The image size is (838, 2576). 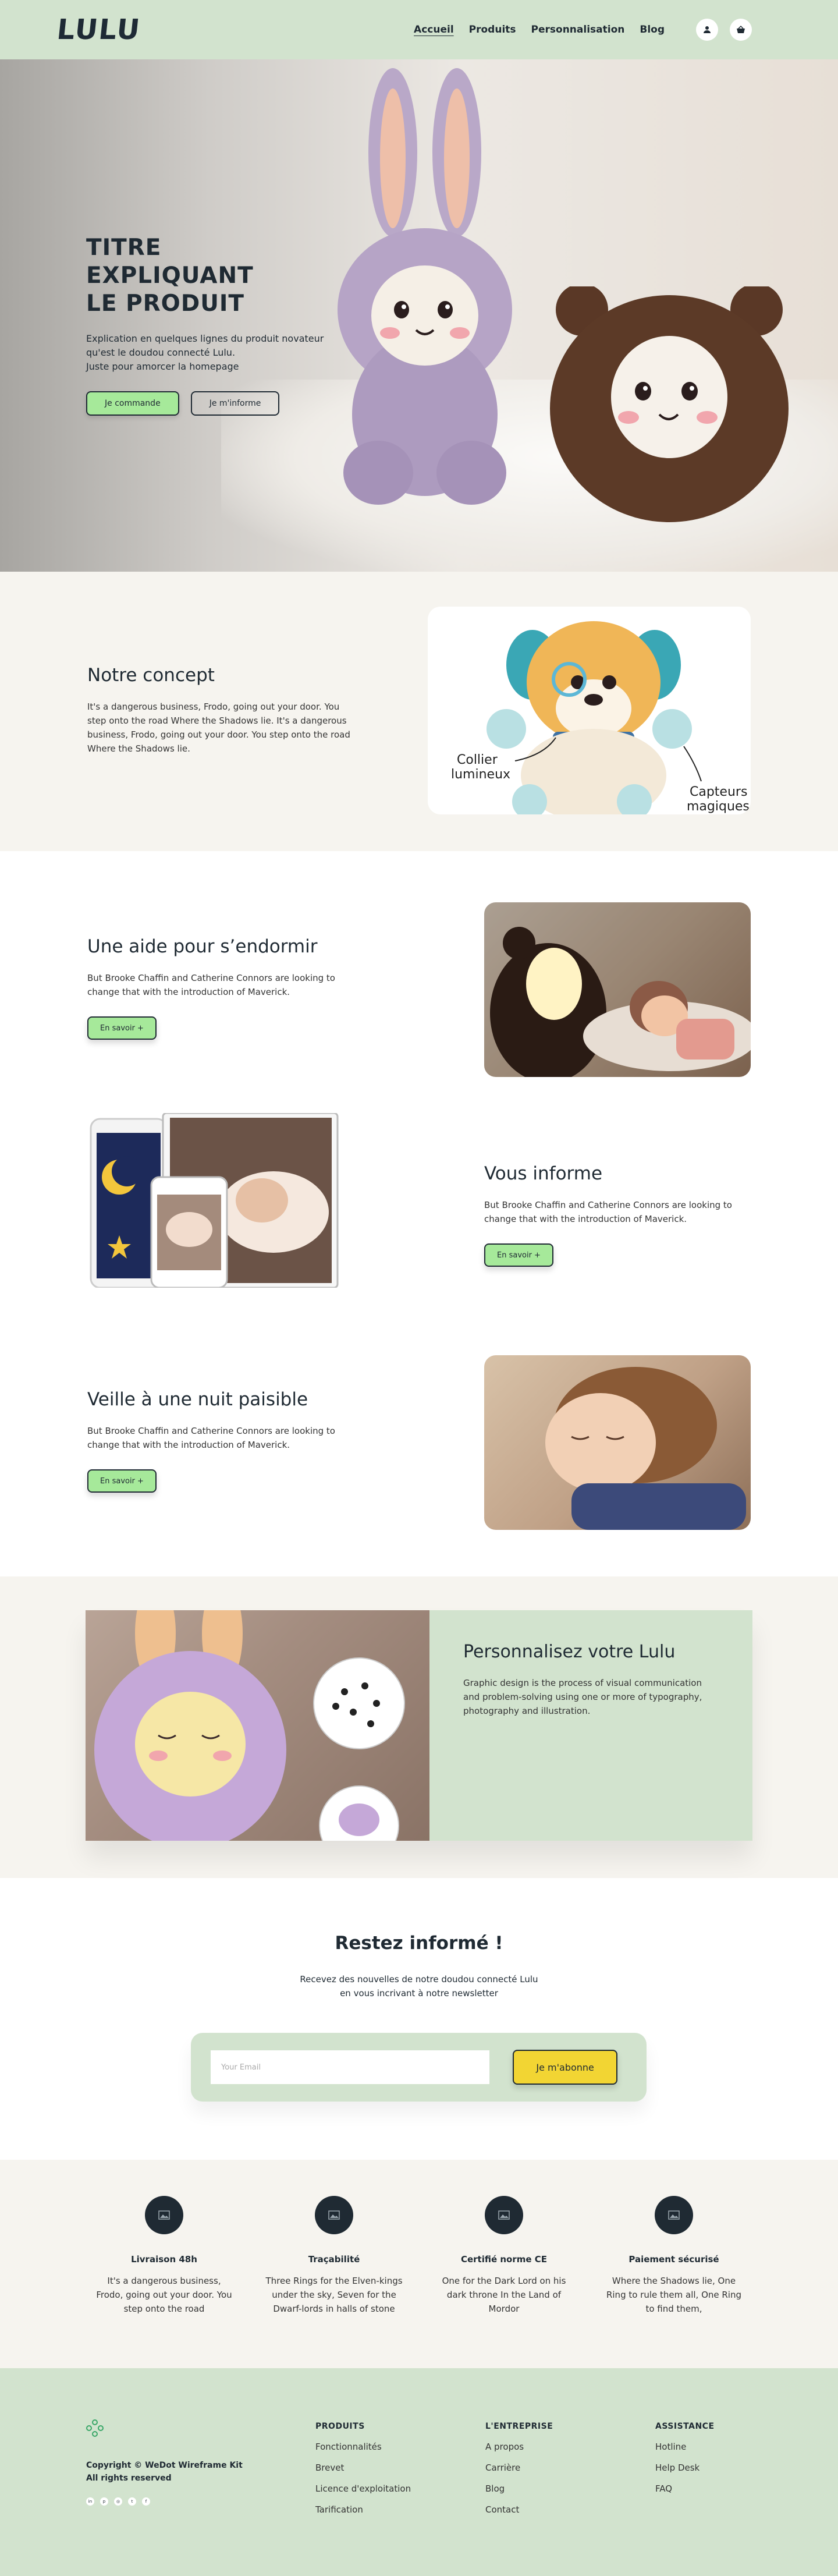 What do you see at coordinates (164, 2259) in the screenshot?
I see `usp-delivery-title: Livraison 48h` at bounding box center [164, 2259].